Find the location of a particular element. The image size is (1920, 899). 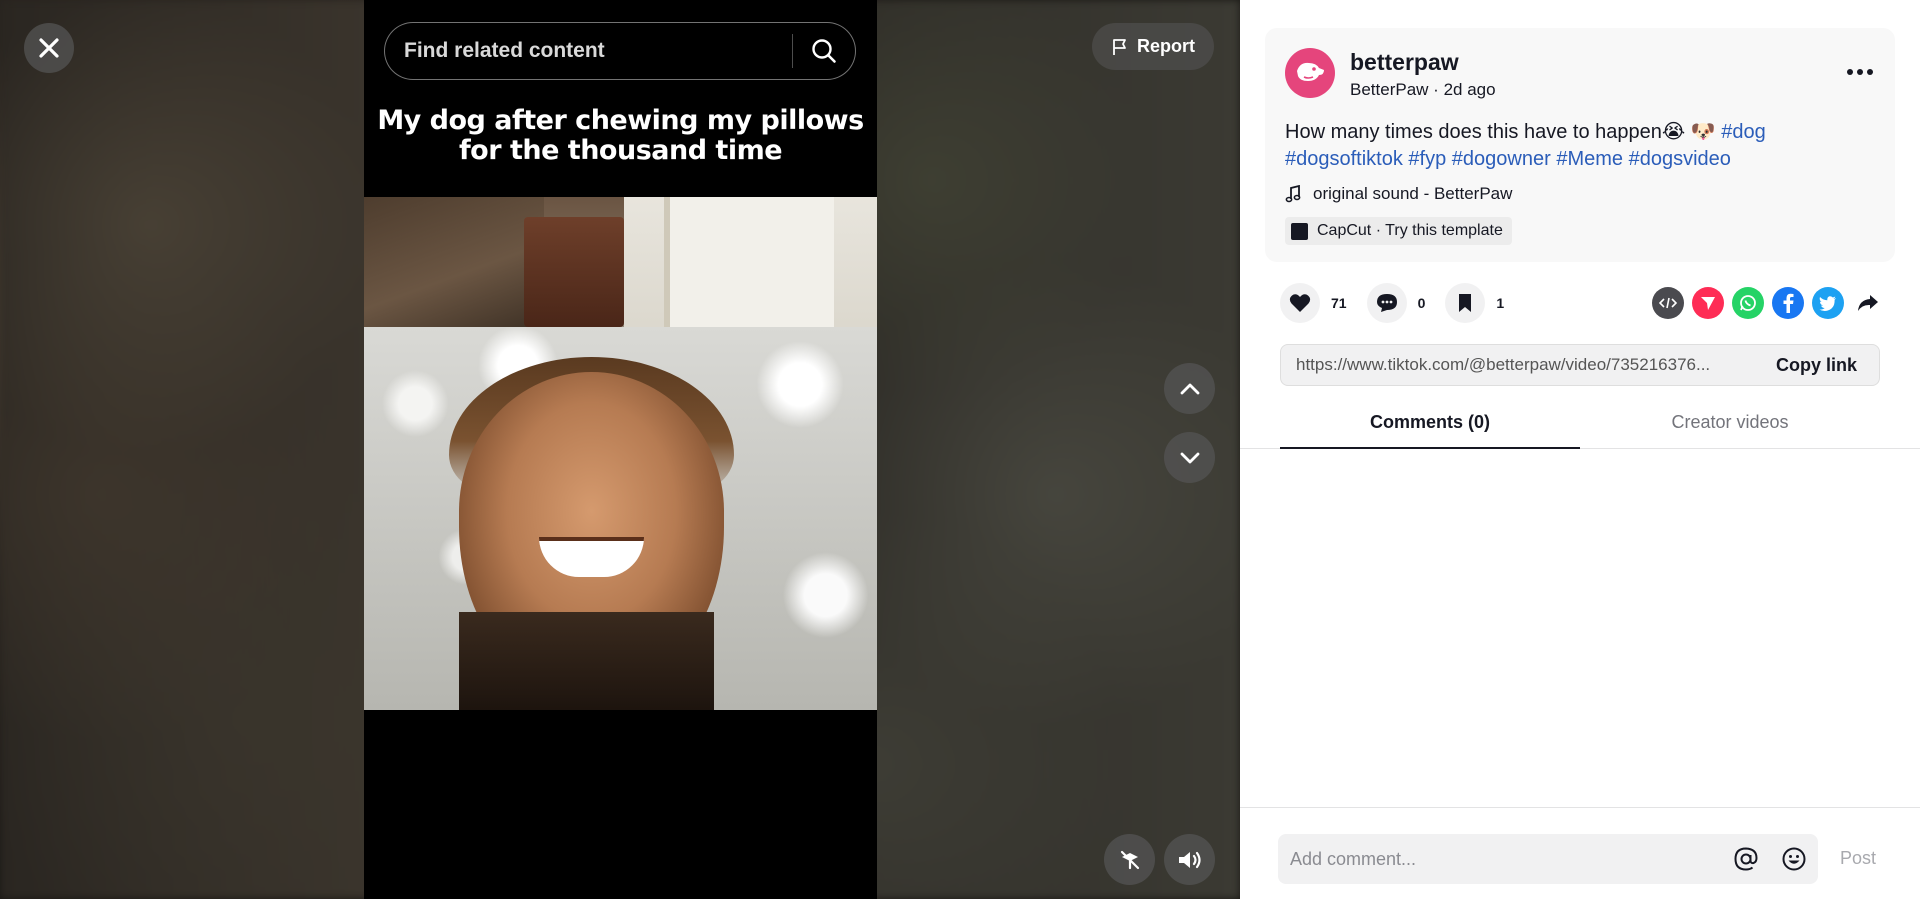

post-time: 2d ago is located at coordinates (1469, 89).